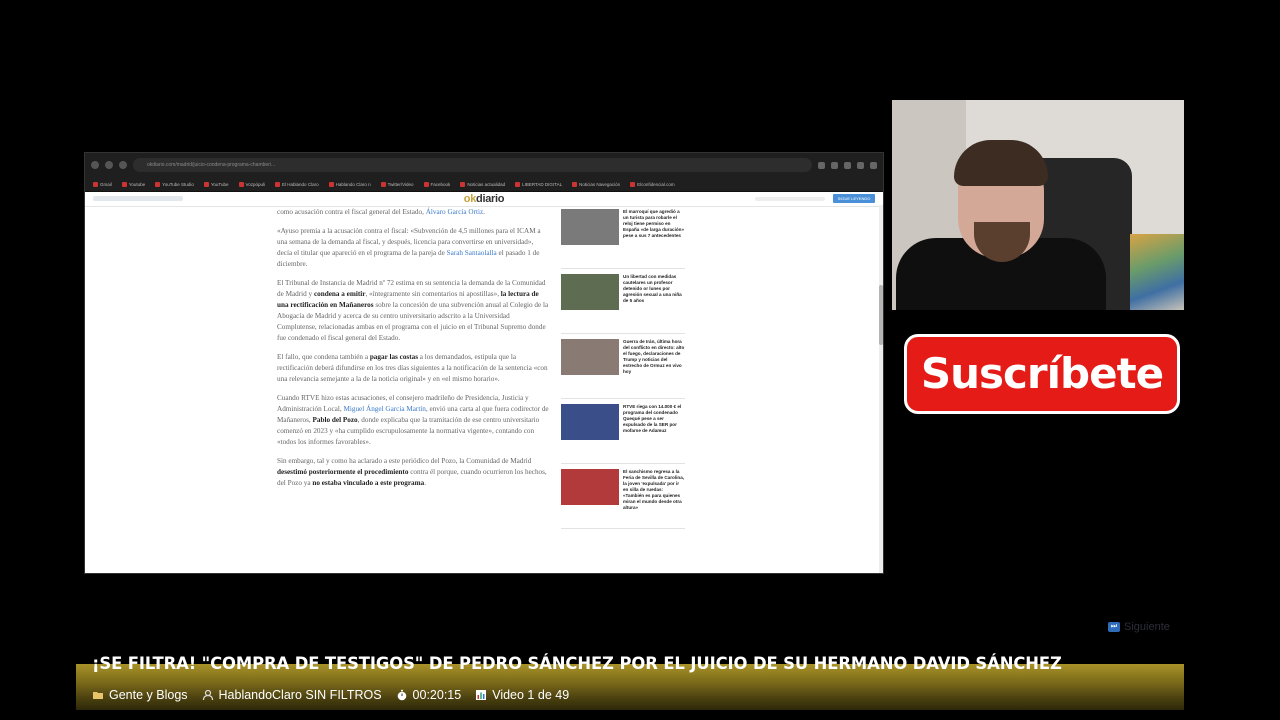  What do you see at coordinates (538, 184) in the screenshot?
I see `bookmark-item: LIBERTAD DIGITAL` at bounding box center [538, 184].